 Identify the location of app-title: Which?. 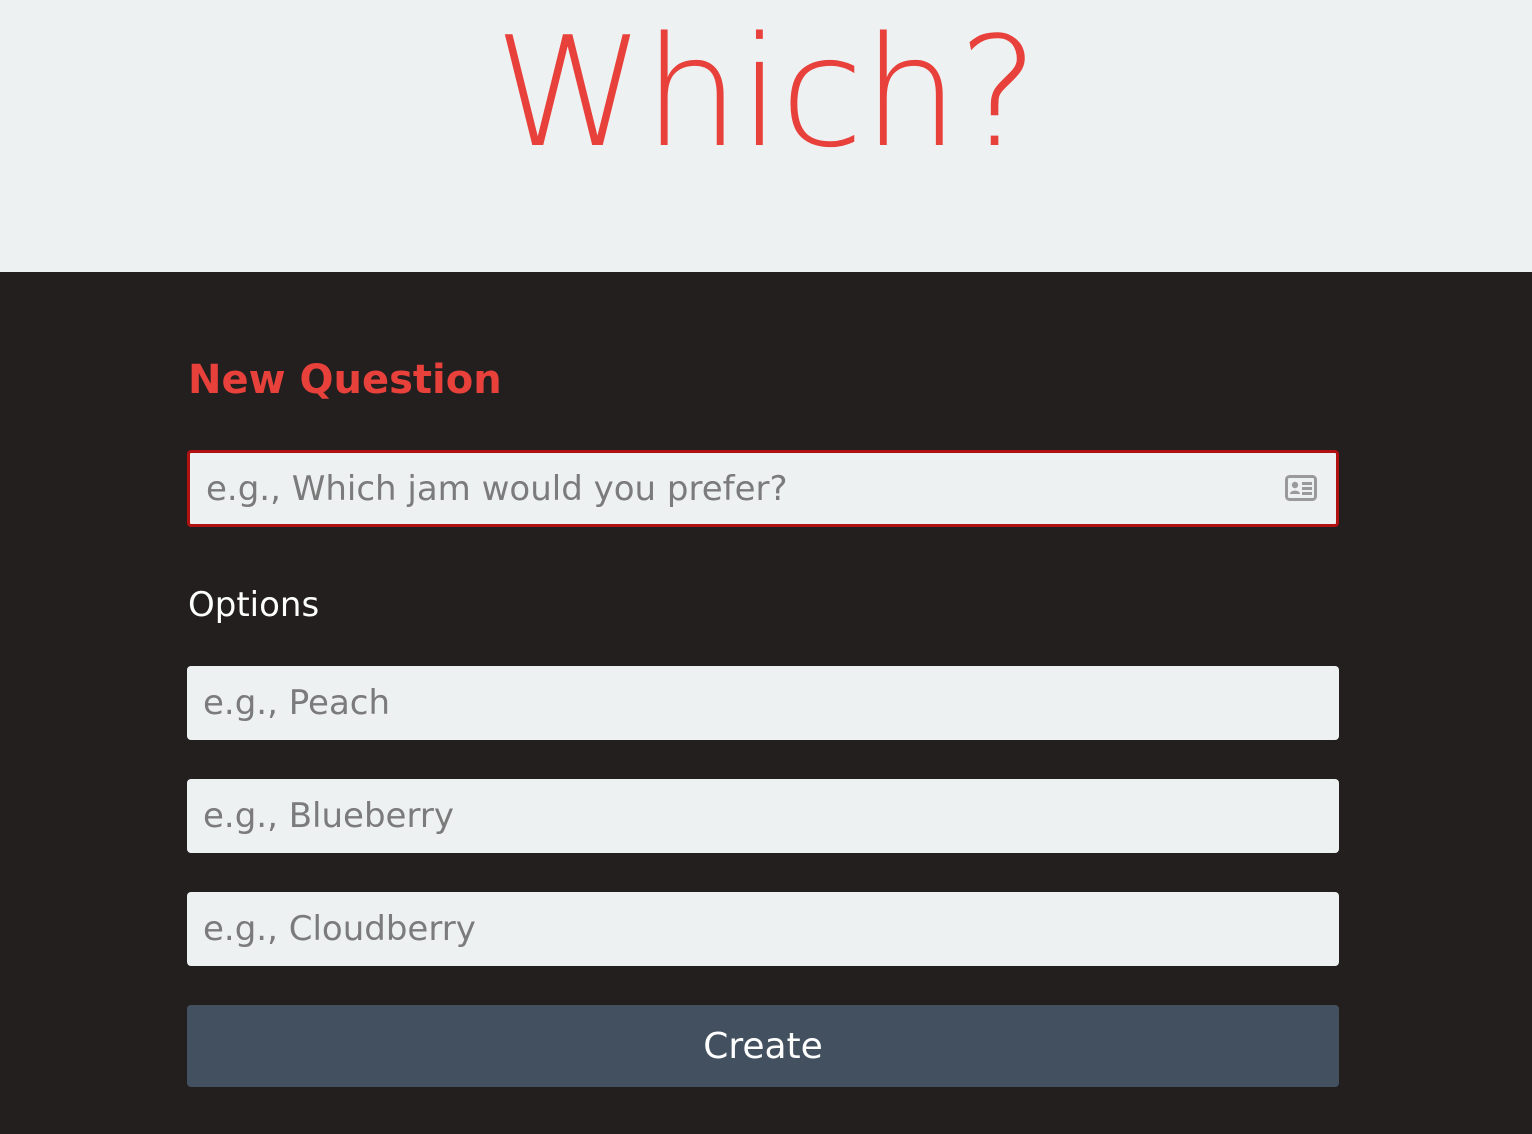
(766, 92).